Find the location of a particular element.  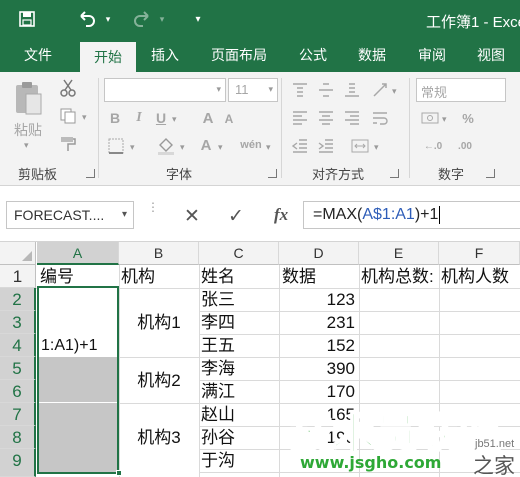

column-header-d: D is located at coordinates (319, 253).